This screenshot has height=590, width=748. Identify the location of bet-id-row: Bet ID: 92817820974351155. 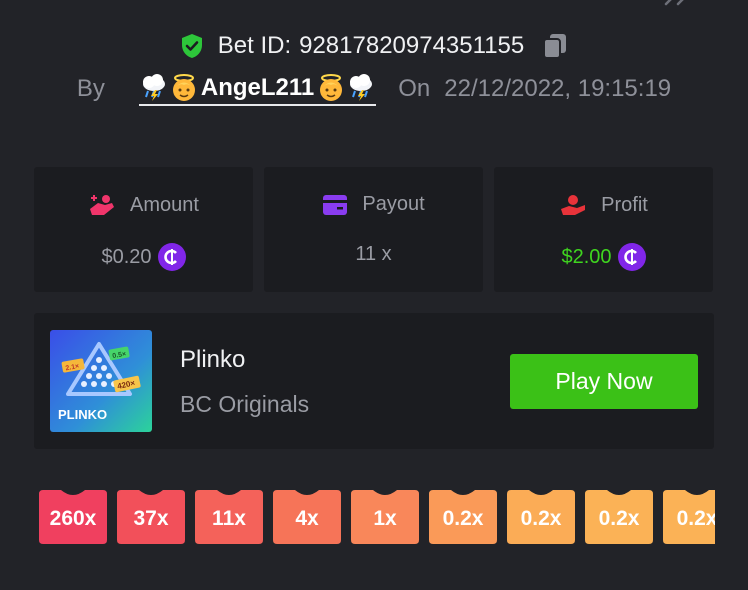
(374, 46).